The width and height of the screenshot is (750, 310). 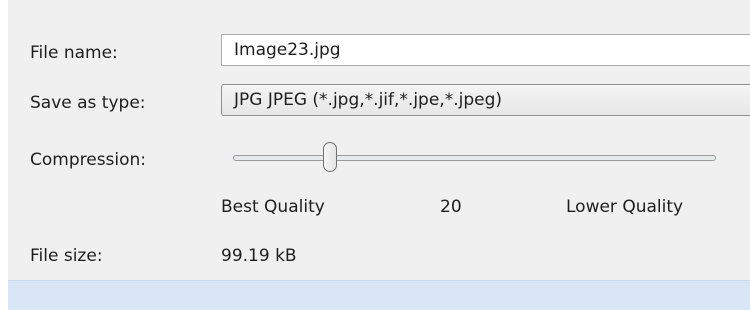 I want to click on compression-slider-track, so click(x=474, y=158).